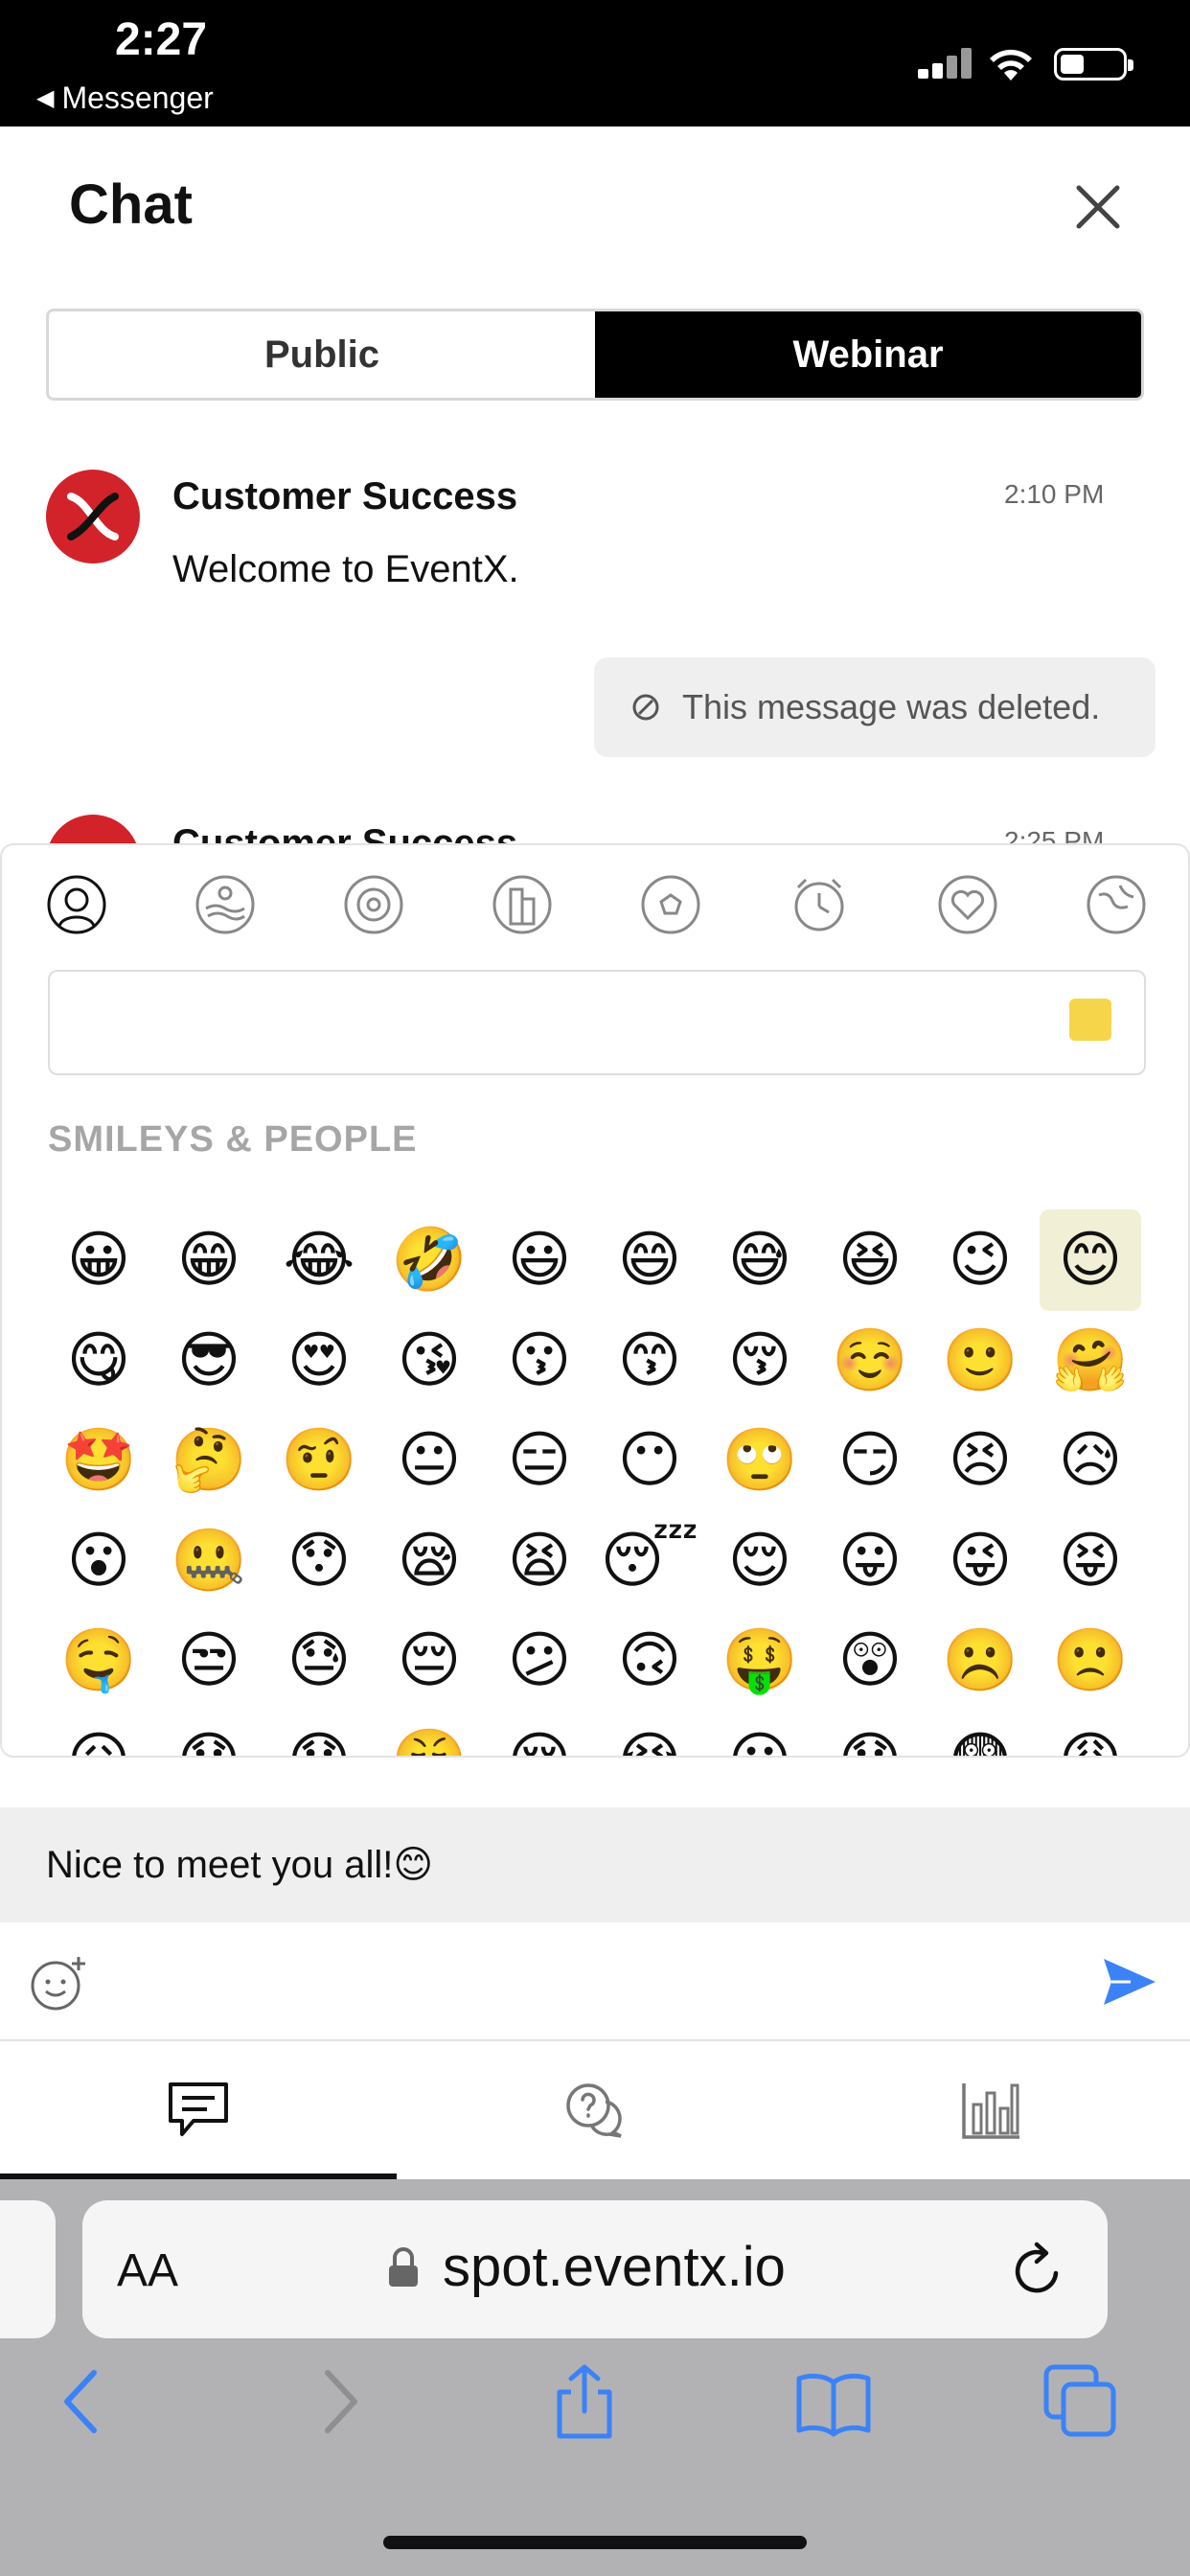 This screenshot has width=1190, height=2576. Describe the element at coordinates (429, 1260) in the screenshot. I see `emoji-button: 🤣` at that location.